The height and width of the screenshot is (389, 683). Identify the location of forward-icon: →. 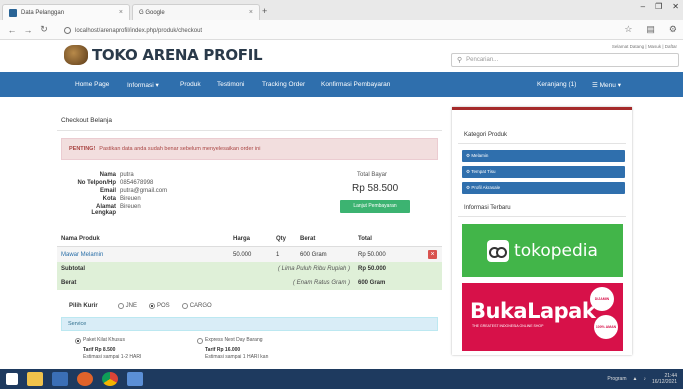
(28, 30).